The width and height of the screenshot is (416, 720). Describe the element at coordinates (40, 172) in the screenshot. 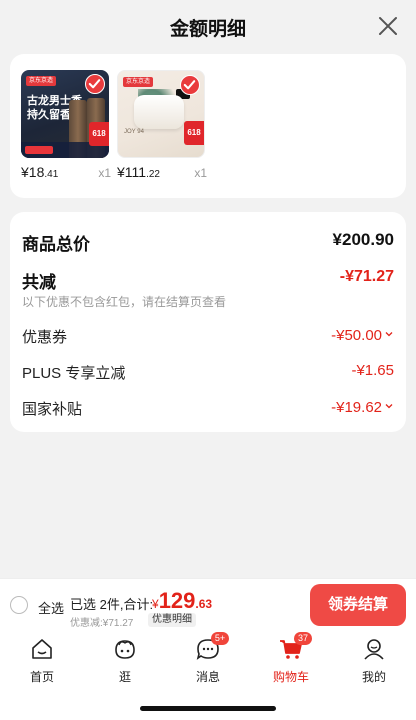

I see `product-price: ¥18.41` at that location.